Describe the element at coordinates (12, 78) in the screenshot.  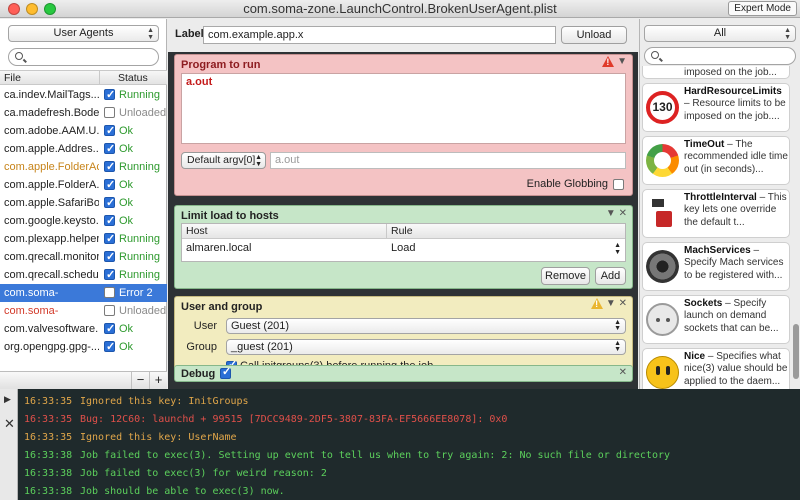
I see `file-column-header: File` at that location.